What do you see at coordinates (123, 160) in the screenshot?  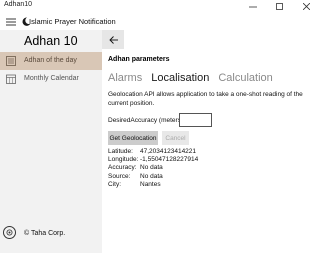 I see `info-key: Longitude:` at bounding box center [123, 160].